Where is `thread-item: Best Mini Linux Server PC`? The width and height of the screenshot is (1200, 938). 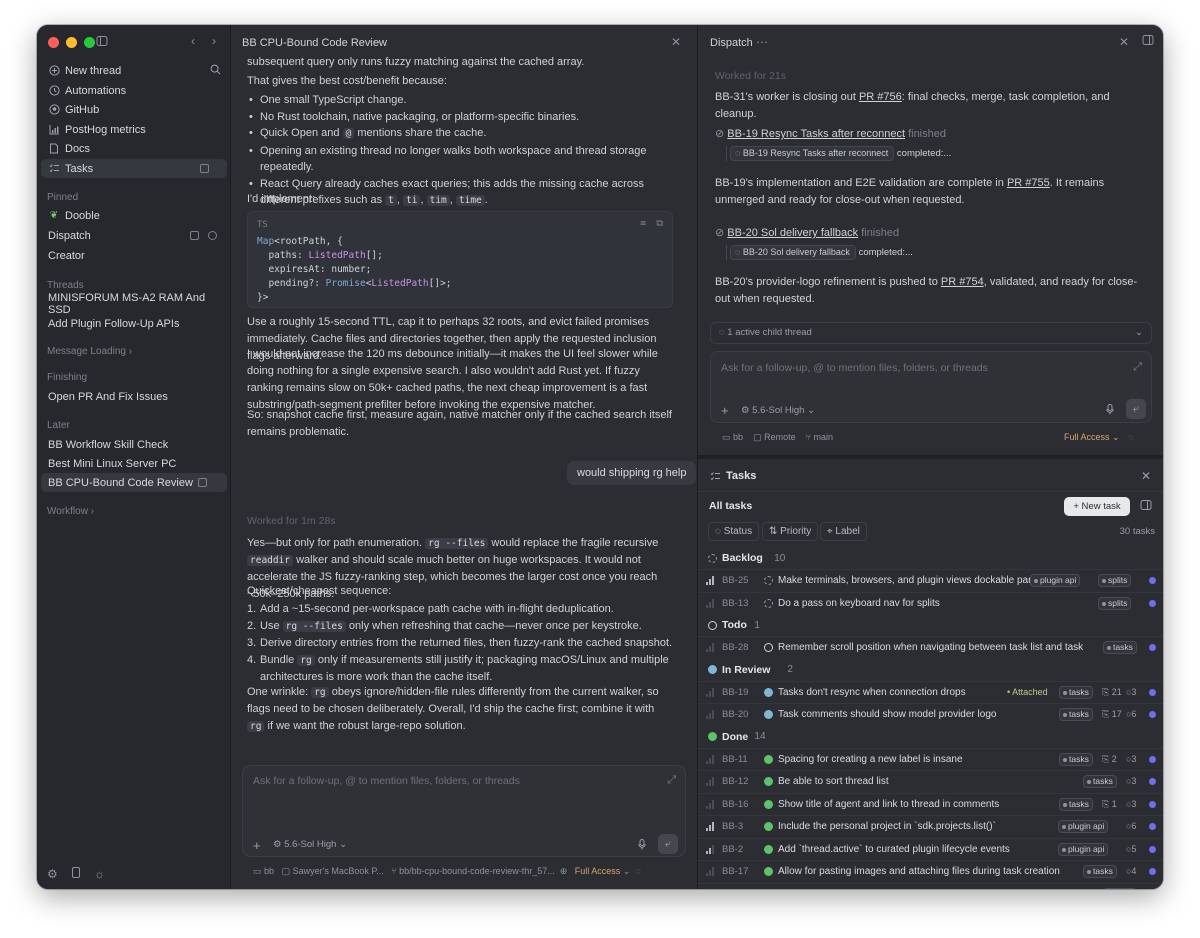 thread-item: Best Mini Linux Server PC is located at coordinates (134, 463).